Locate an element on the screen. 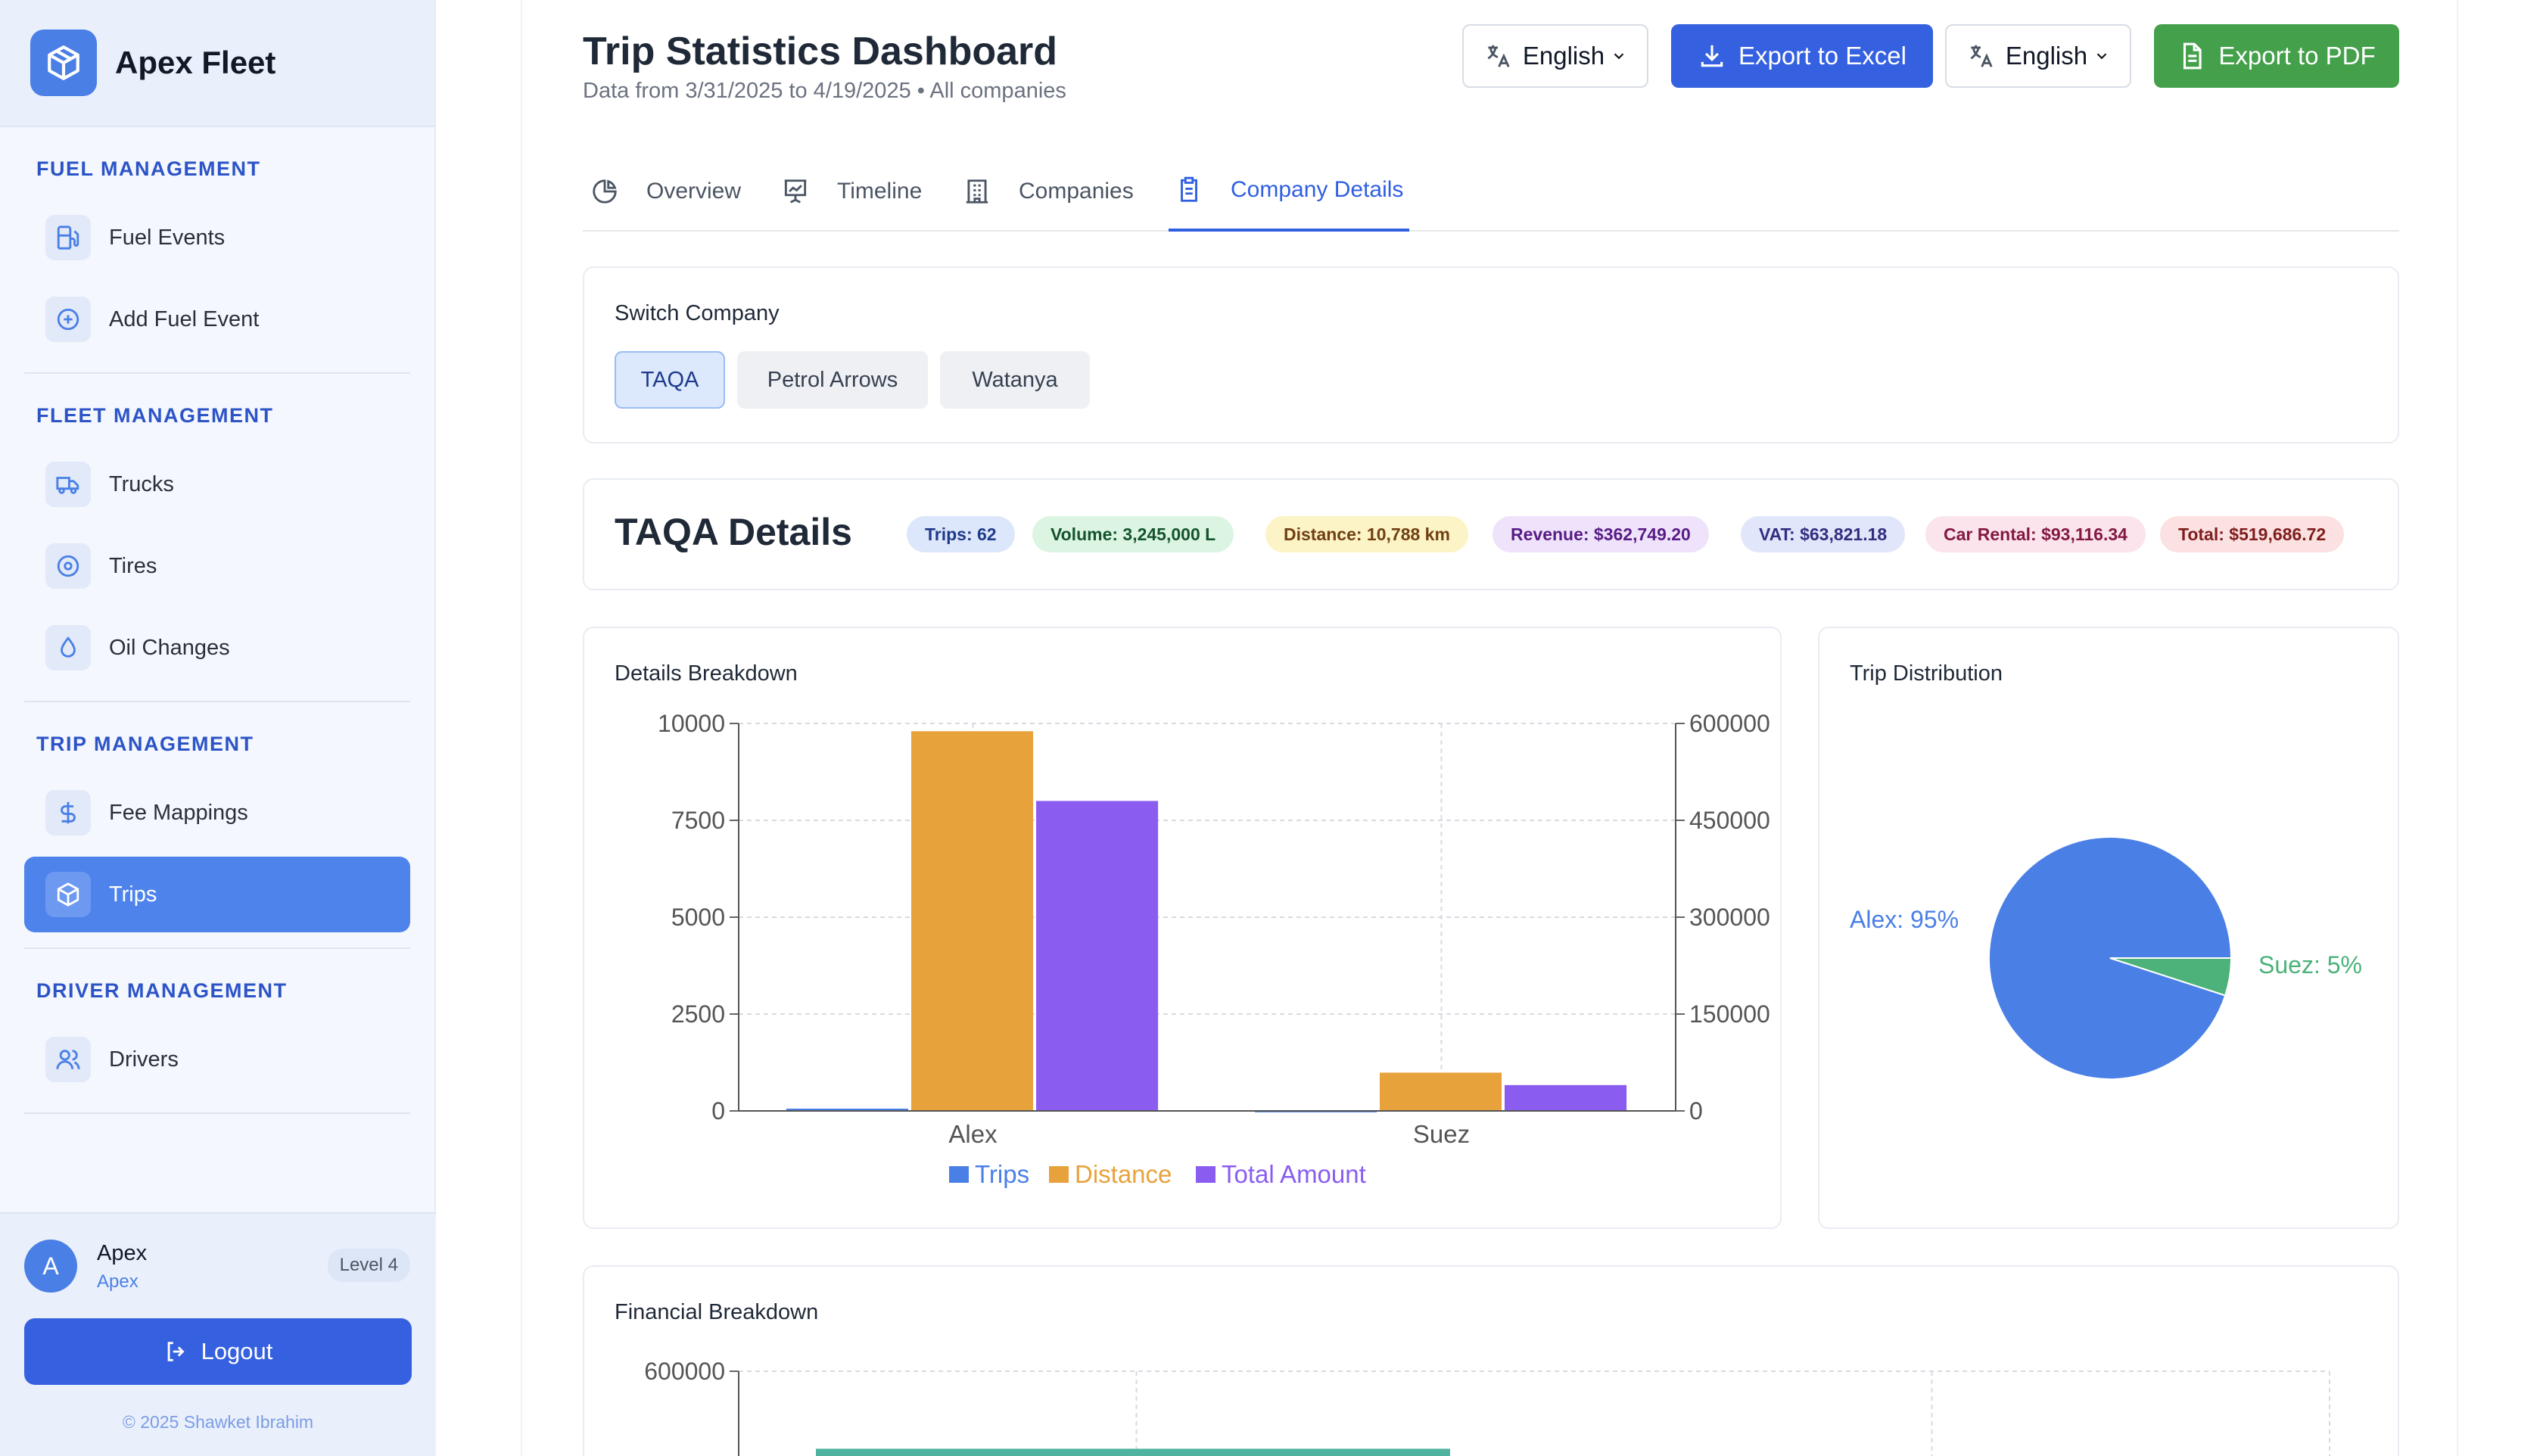 The image size is (2543, 1456). sidebar-item-label: Tires is located at coordinates (133, 565).